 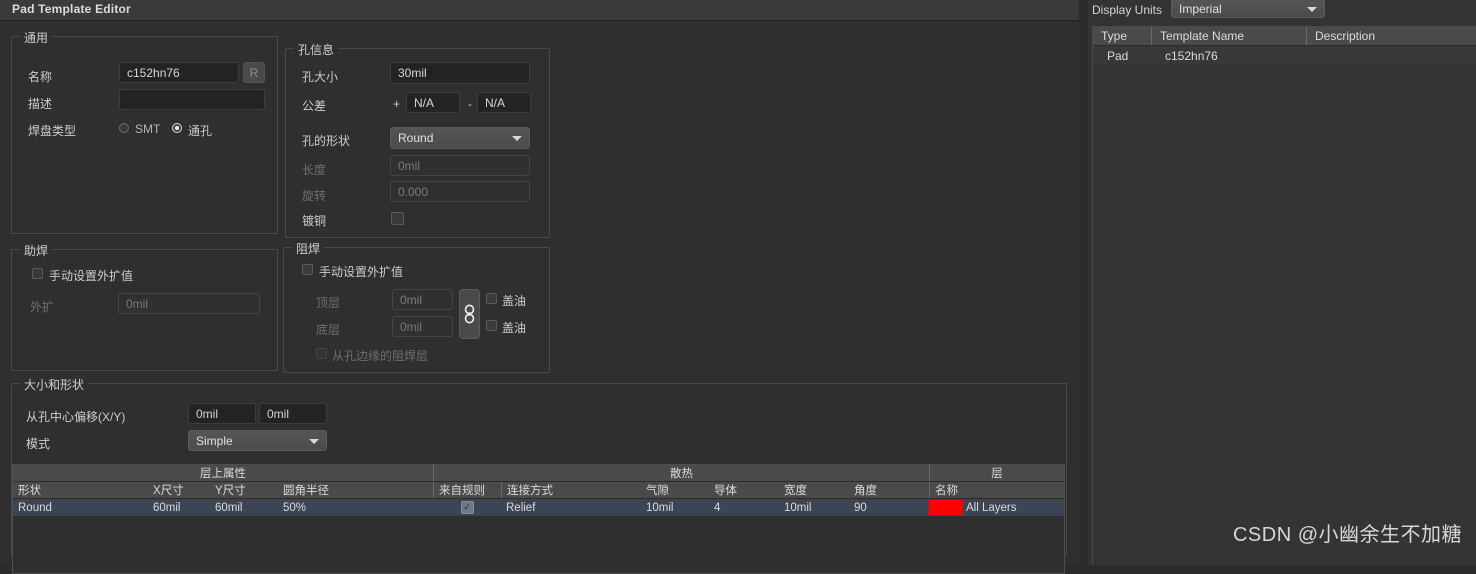 I want to click on hole-size-input: 30mil, so click(x=460, y=73).